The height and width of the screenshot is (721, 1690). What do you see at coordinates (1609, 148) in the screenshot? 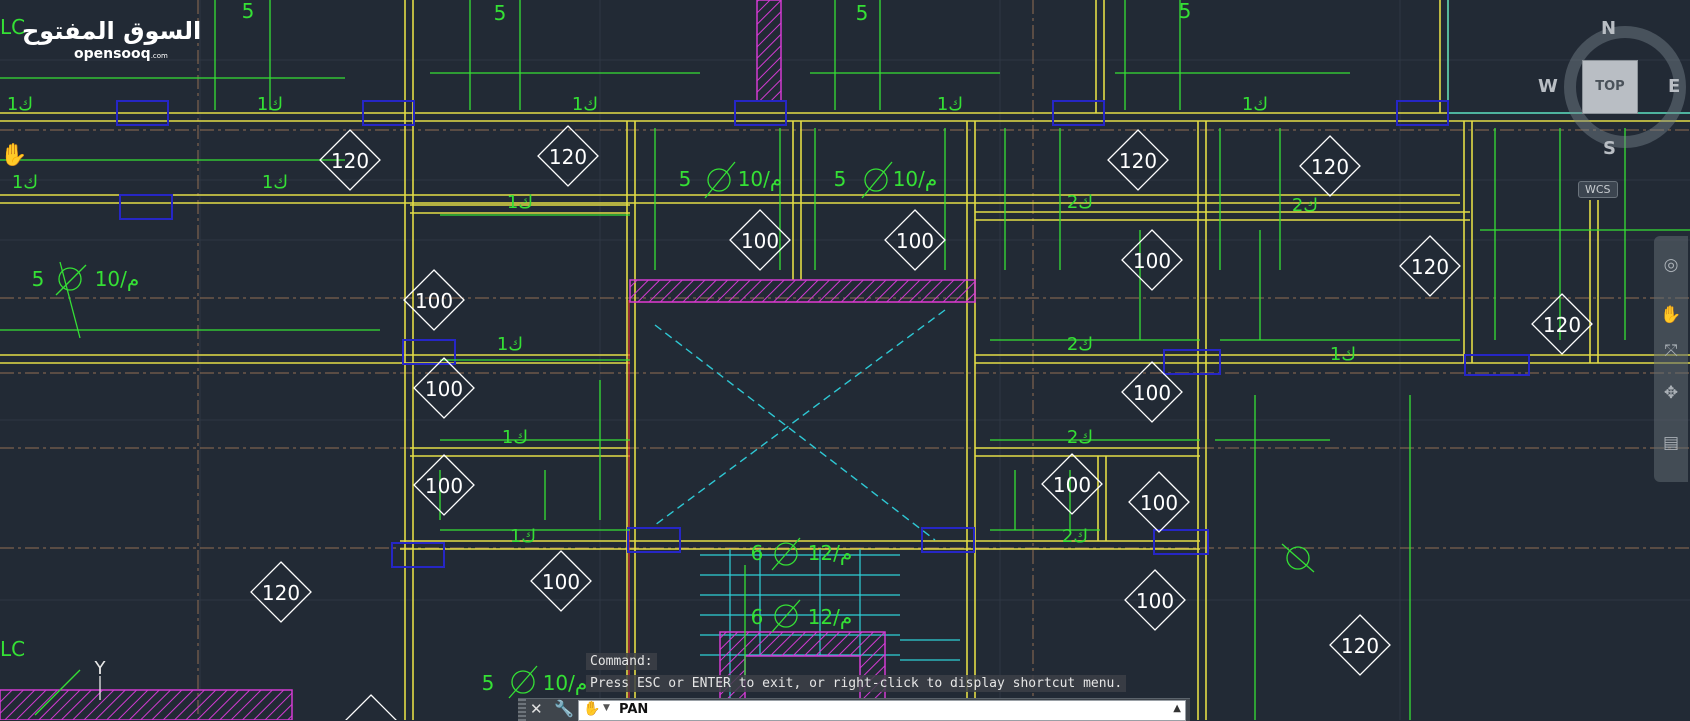
I see `compass-south: S` at bounding box center [1609, 148].